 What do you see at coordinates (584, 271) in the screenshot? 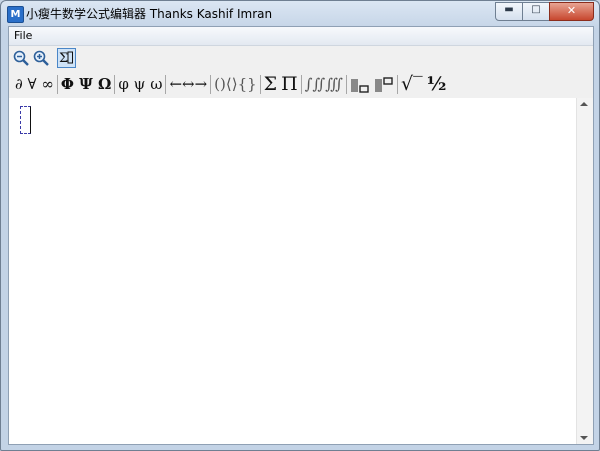
I see `vertical-scrollbar` at bounding box center [584, 271].